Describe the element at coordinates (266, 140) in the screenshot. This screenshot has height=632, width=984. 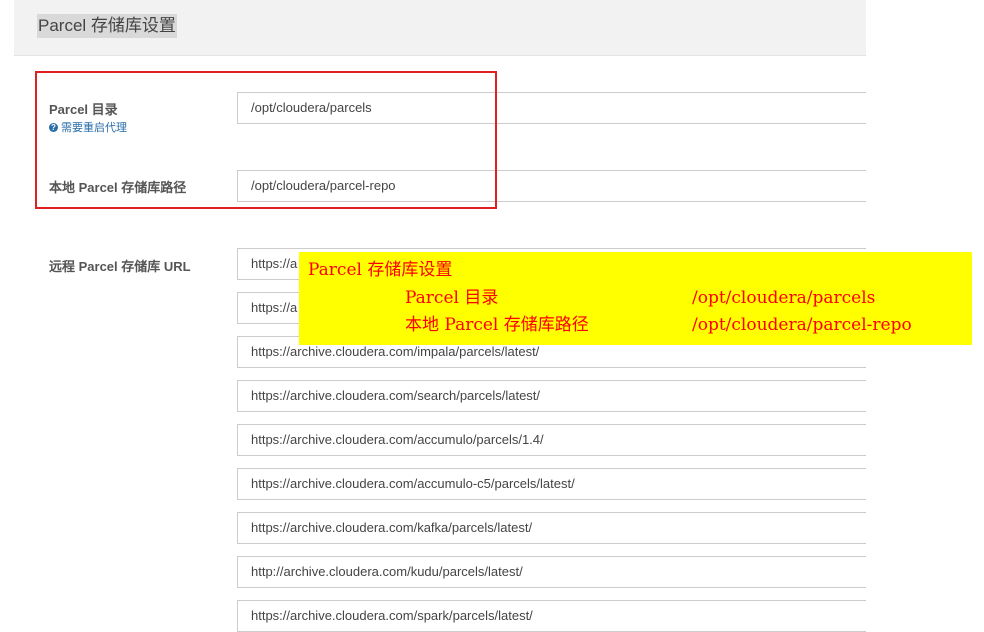
I see `highlight-box` at that location.